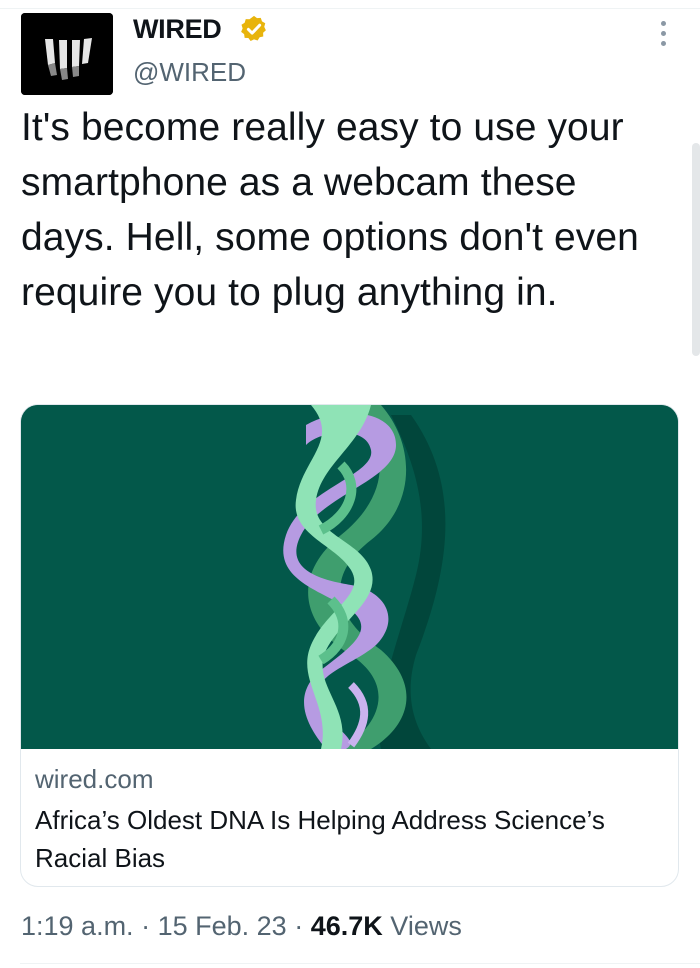  I want to click on tweet-meta: 1:19 a.m. · 15 Feb. 23 · 46.7K Views, so click(241, 926).